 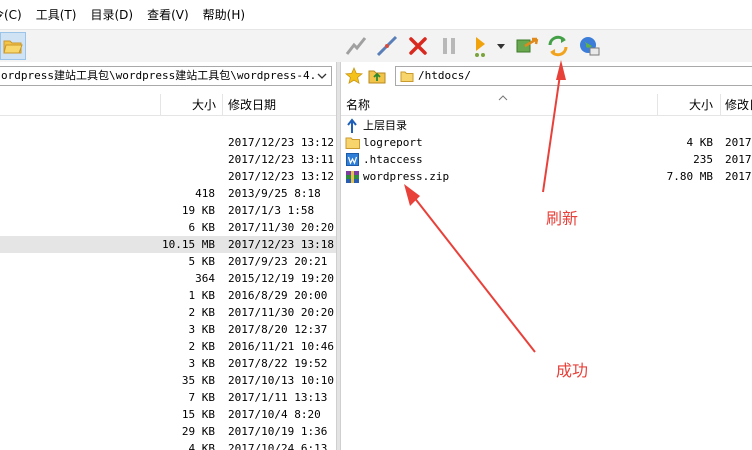 I want to click on remote-file-row: .htaccess 235 2017/, so click(x=546, y=159).